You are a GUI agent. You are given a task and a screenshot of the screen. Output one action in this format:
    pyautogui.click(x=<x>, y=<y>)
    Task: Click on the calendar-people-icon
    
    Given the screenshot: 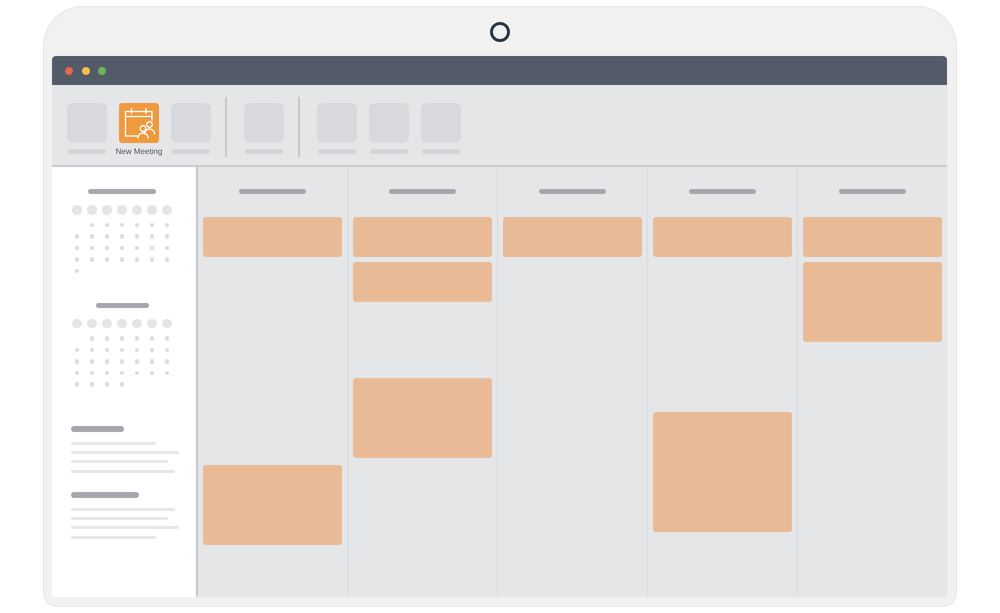 What is the action you would take?
    pyautogui.click(x=139, y=123)
    